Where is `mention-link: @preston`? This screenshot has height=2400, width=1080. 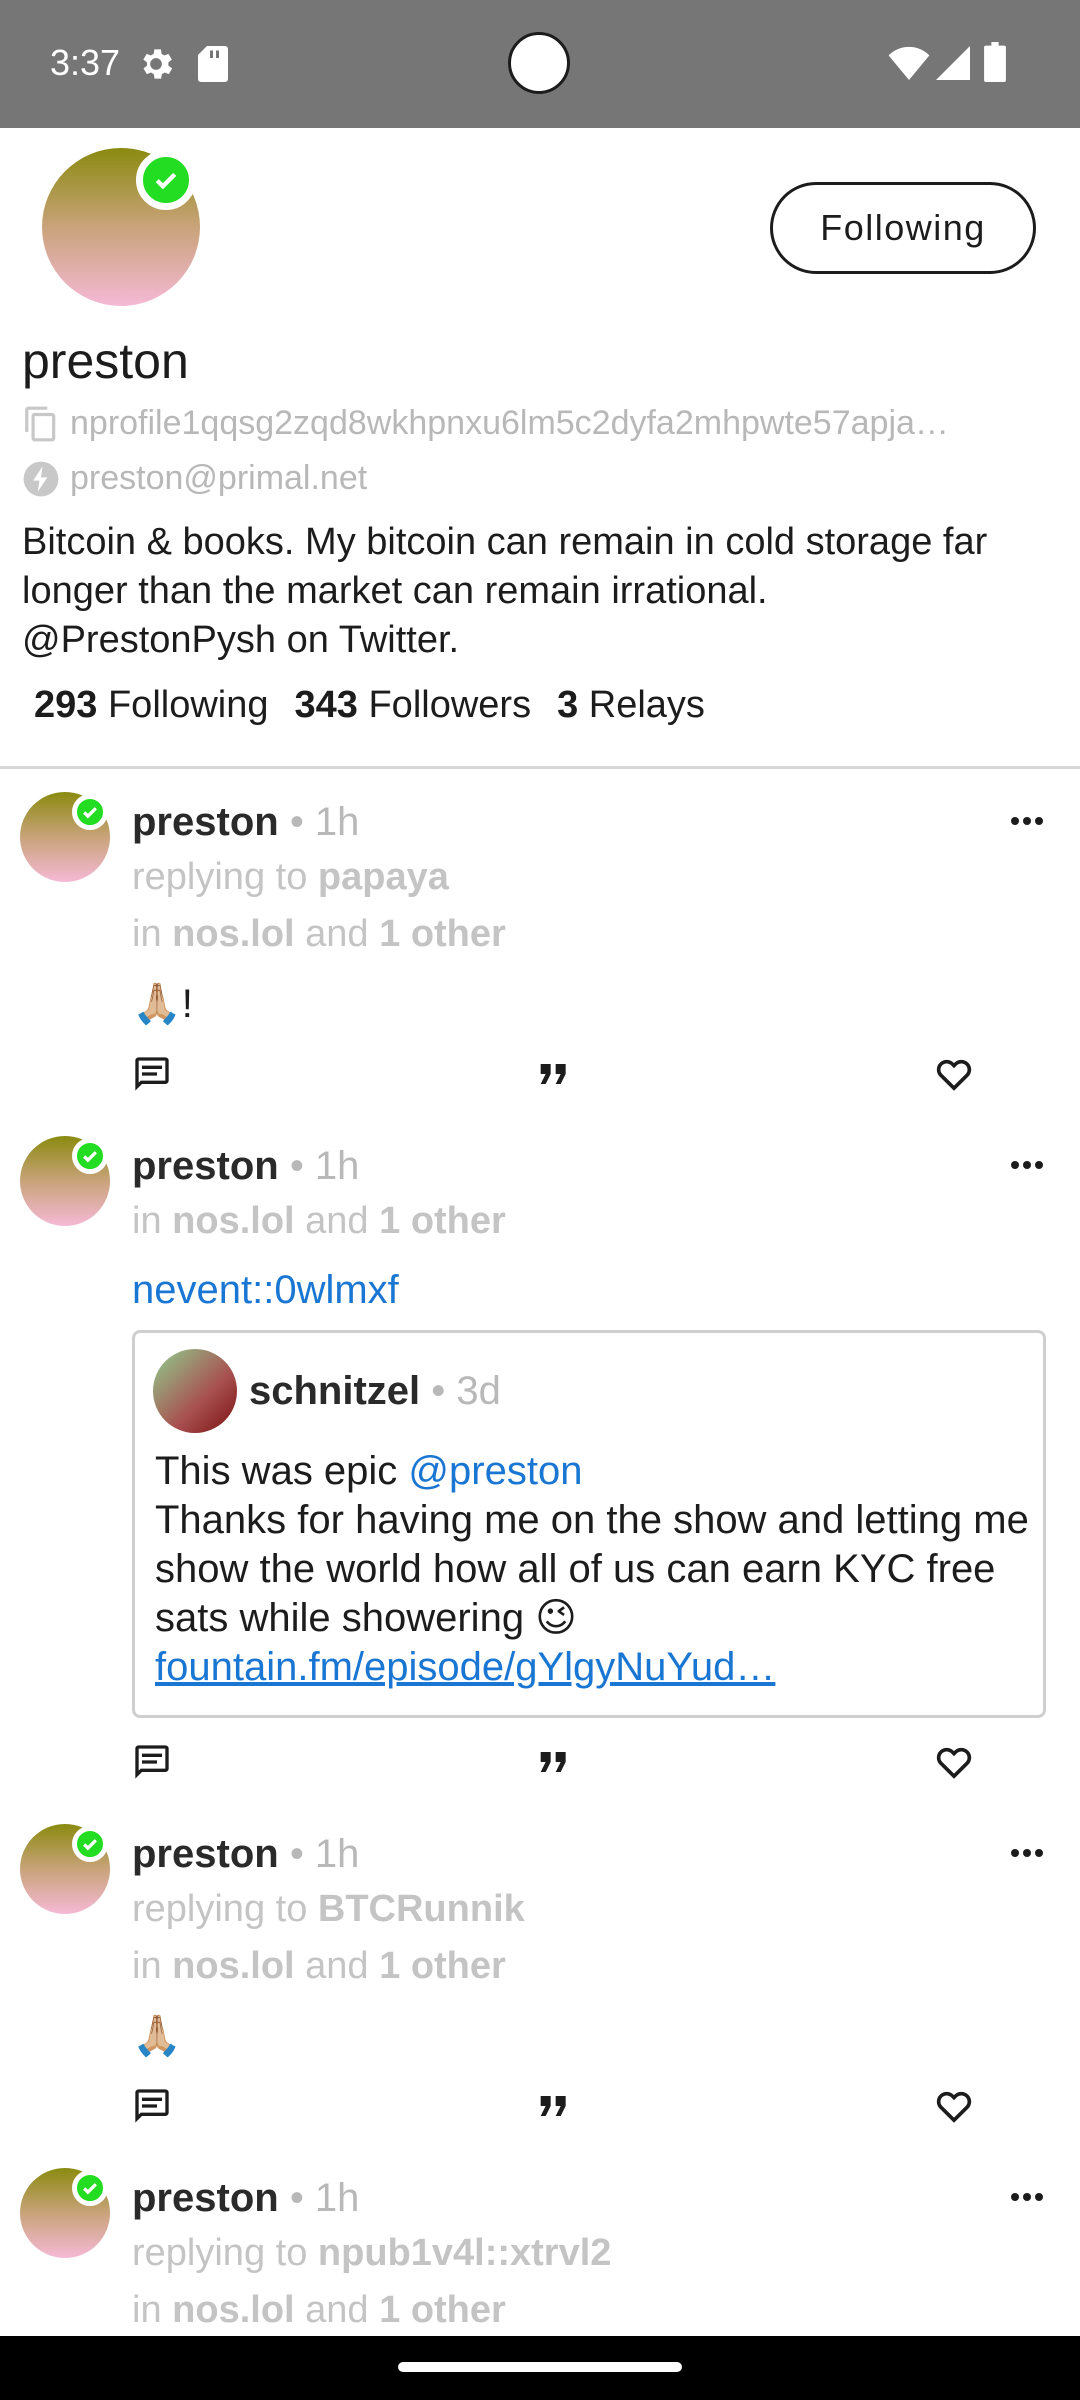
mention-link: @preston is located at coordinates (495, 1471).